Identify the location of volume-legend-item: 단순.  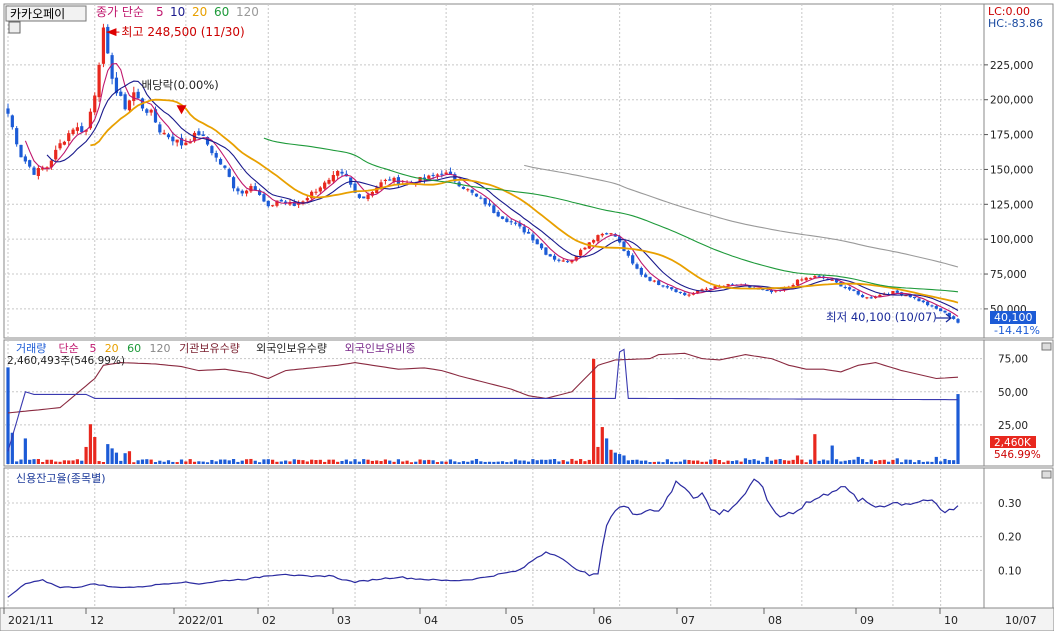
(69, 348).